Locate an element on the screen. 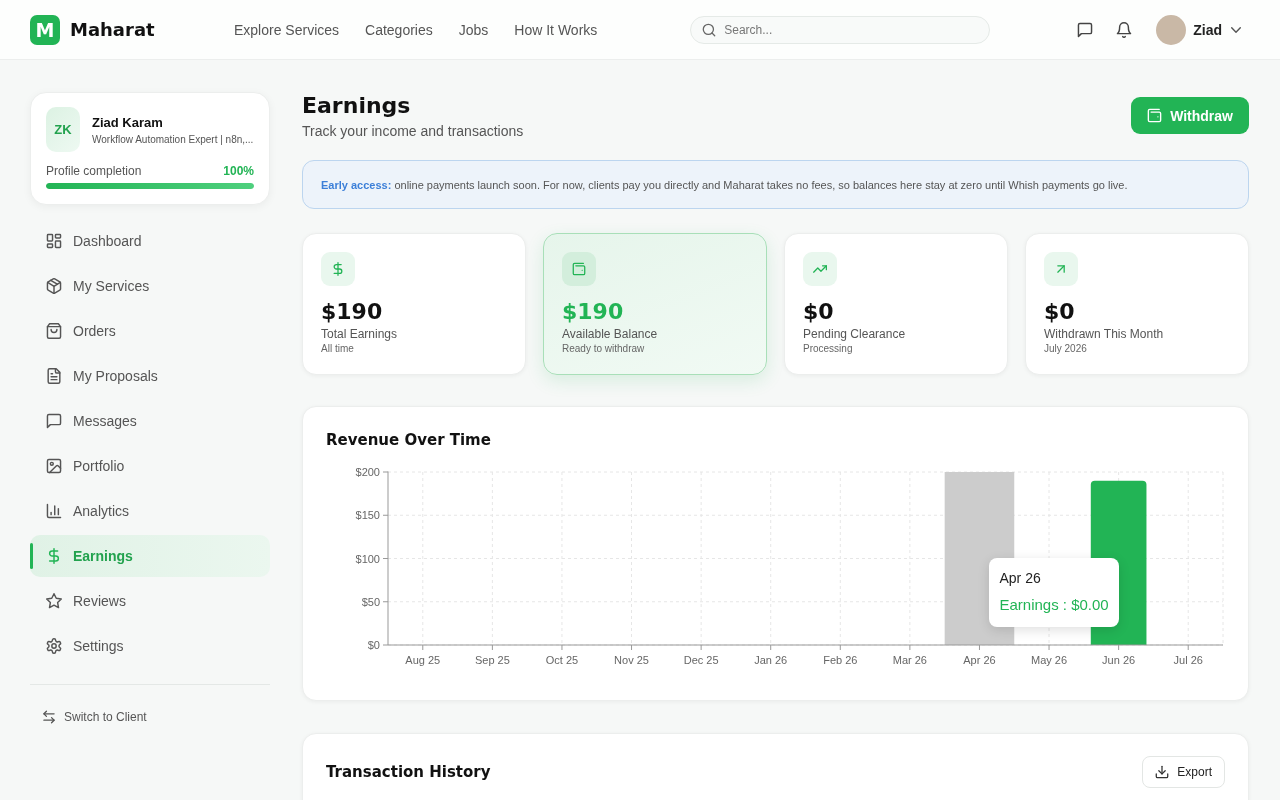  bell-icon is located at coordinates (1124, 29).